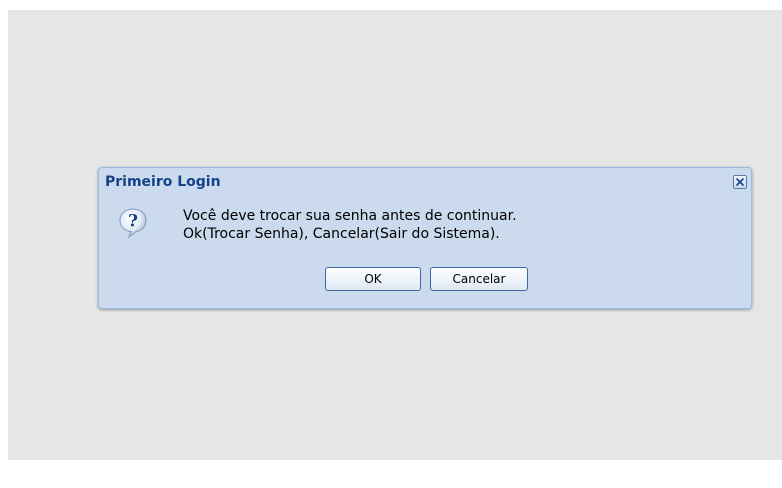 This screenshot has width=782, height=488. I want to click on question-icon: ?, so click(133, 223).